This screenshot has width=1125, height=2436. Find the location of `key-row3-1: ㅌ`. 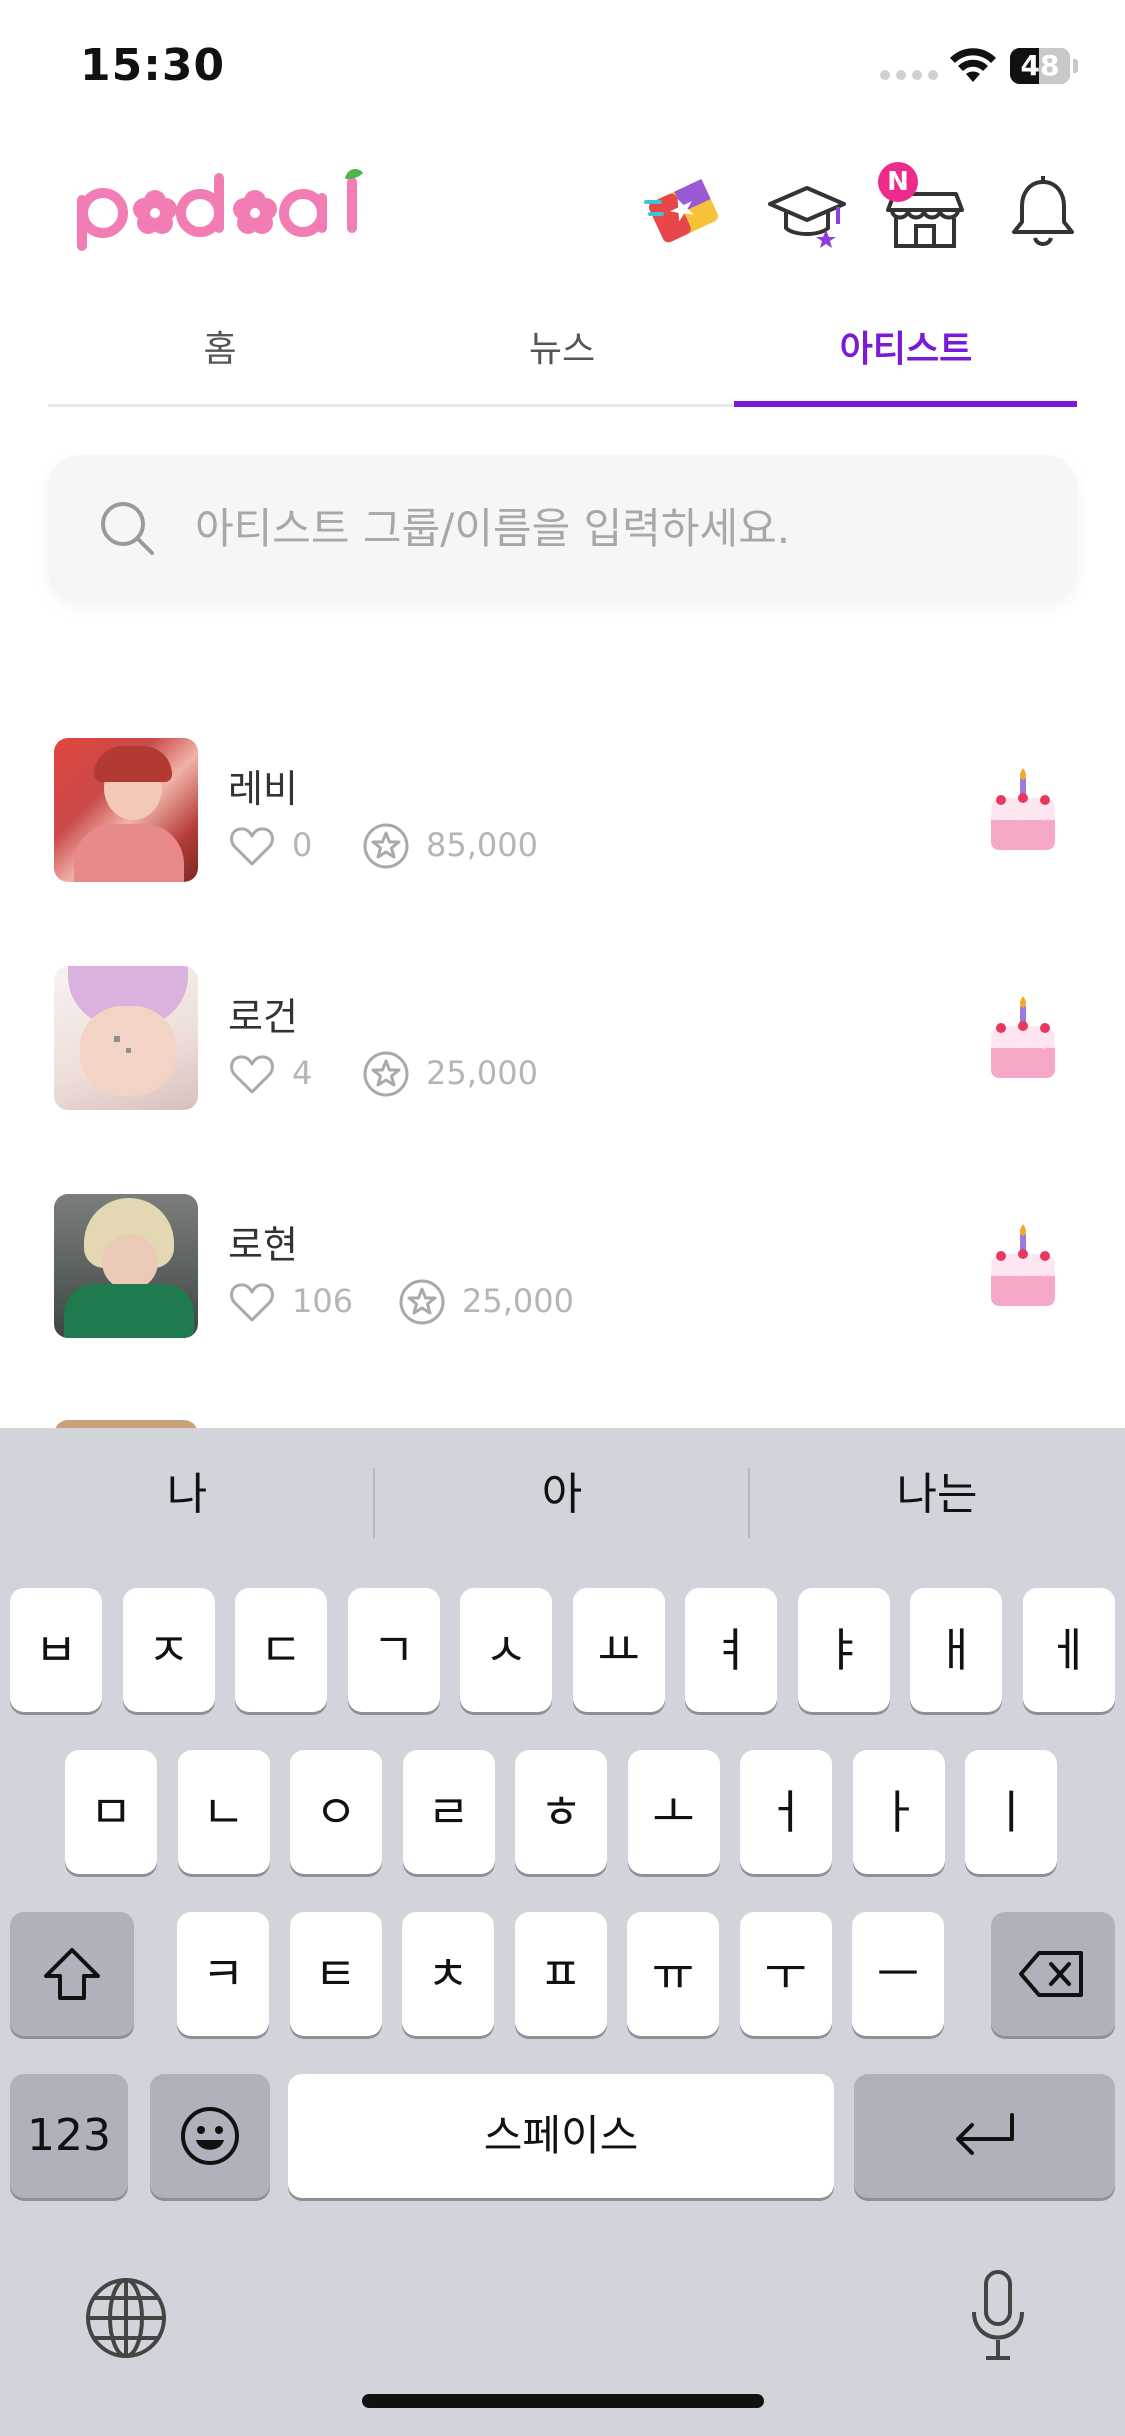

key-row3-1: ㅌ is located at coordinates (335, 1974).